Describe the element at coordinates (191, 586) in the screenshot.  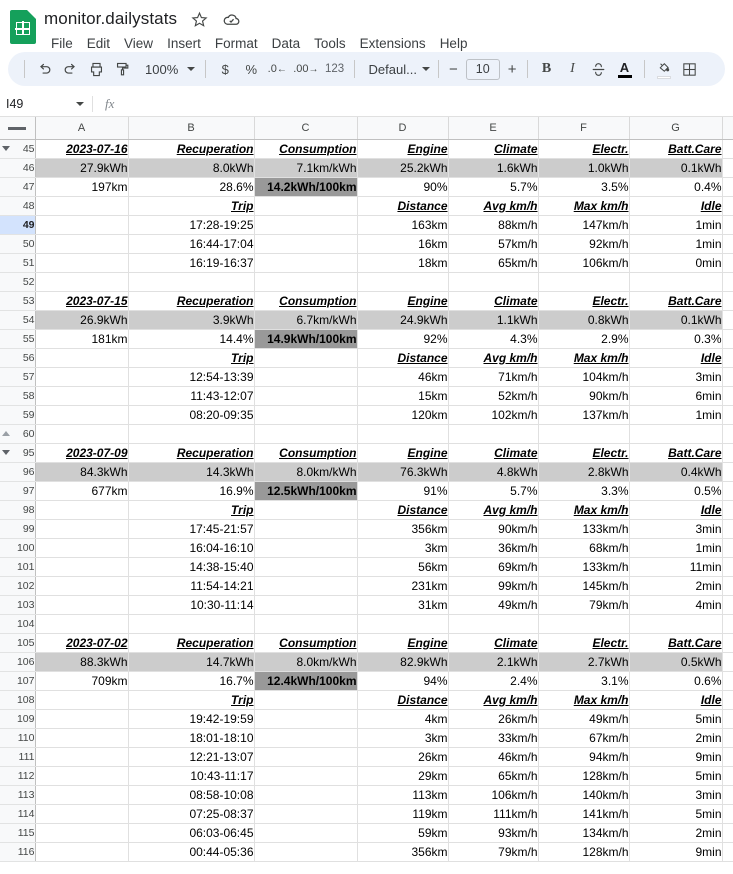
I see `cell-B102: 11:54-14:21` at that location.